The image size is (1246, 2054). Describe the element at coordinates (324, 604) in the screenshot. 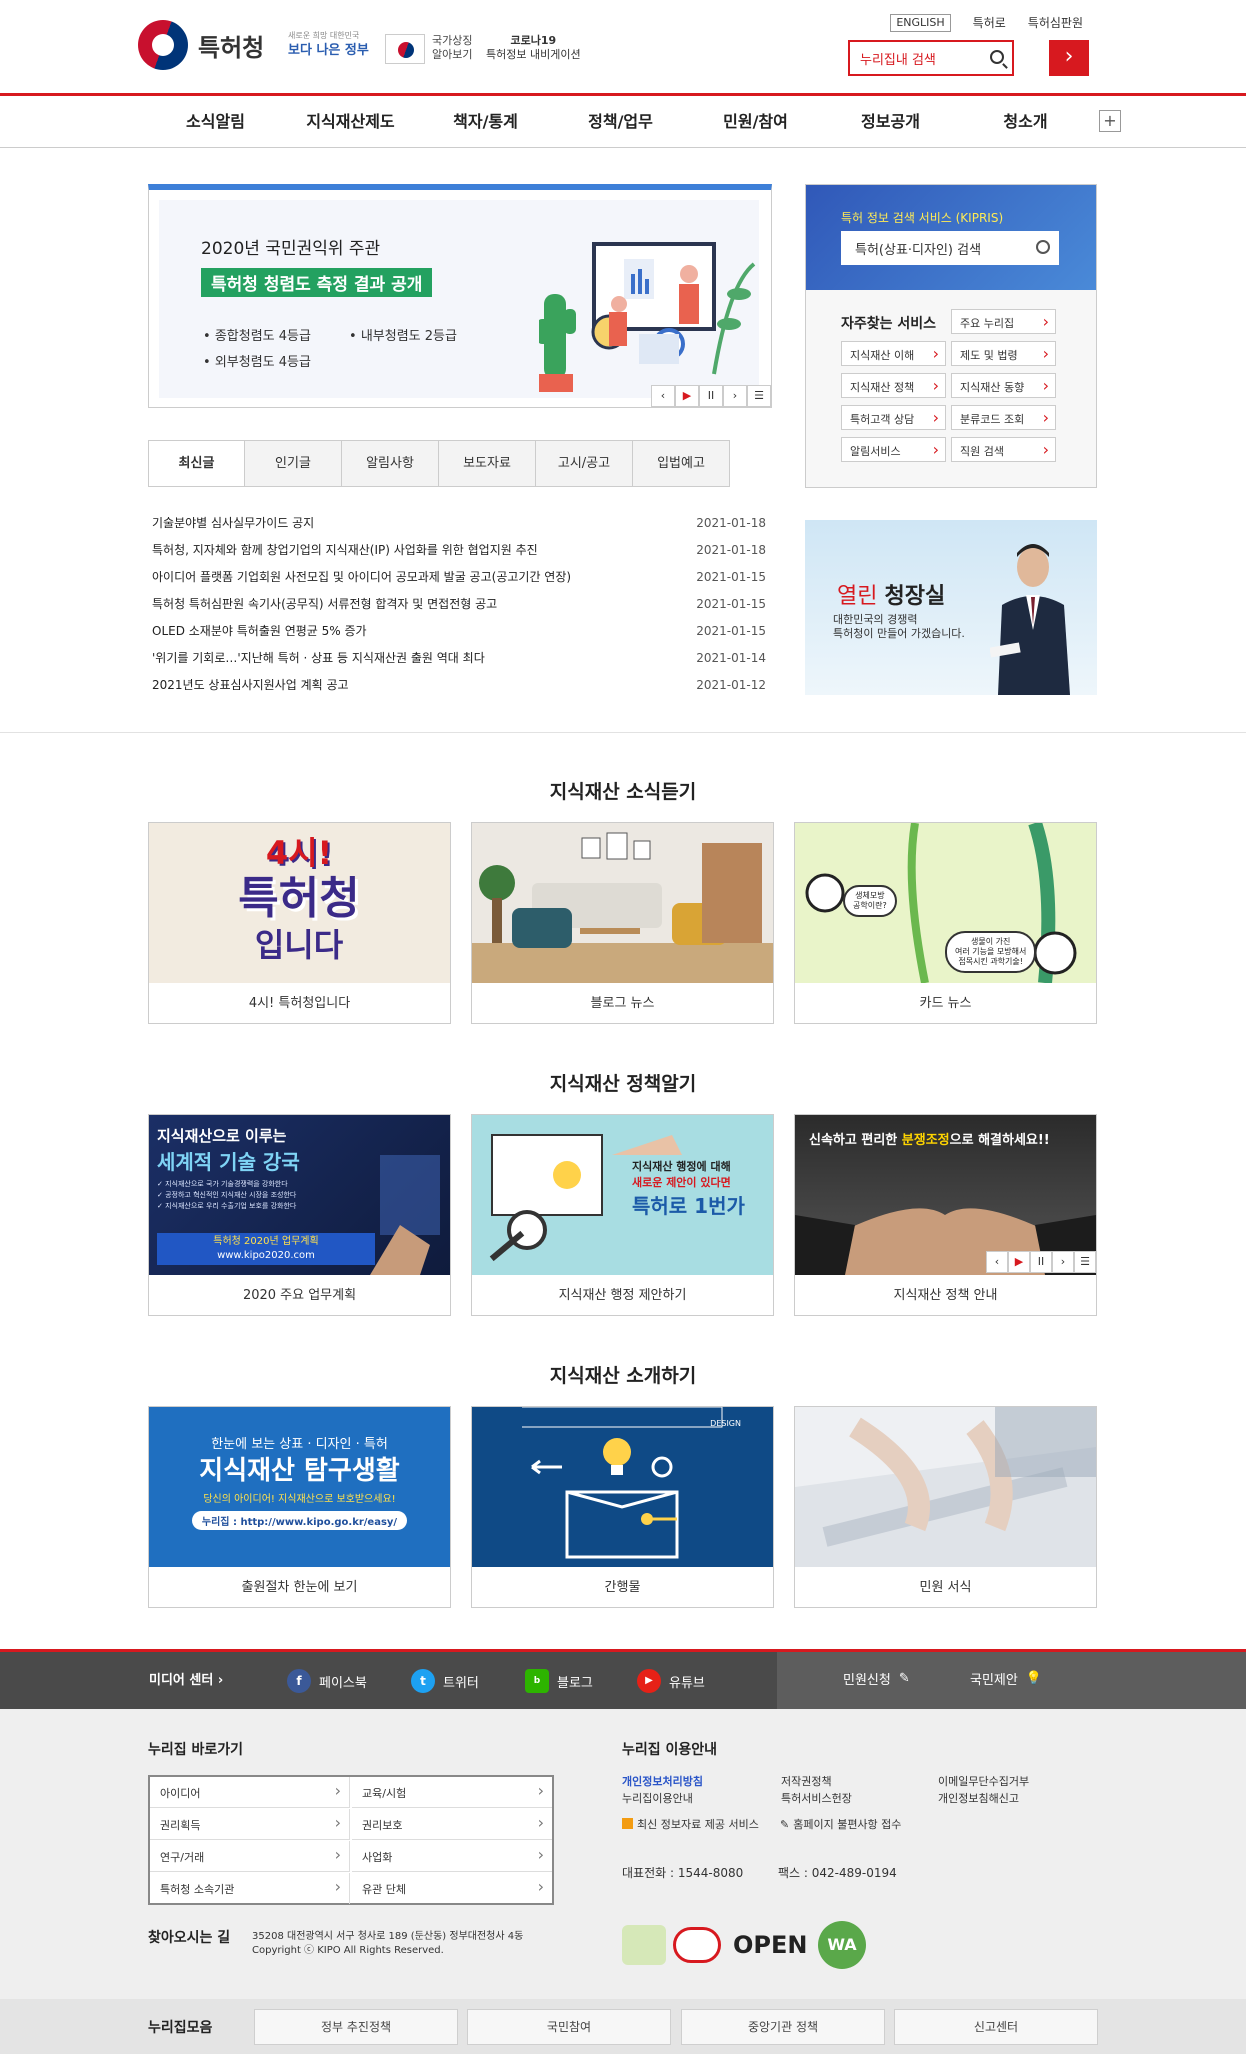

I see `news-title: 특허청 특허심판원 속기사(공무직) 서류전형 합격자 및 면접전형 공고` at that location.